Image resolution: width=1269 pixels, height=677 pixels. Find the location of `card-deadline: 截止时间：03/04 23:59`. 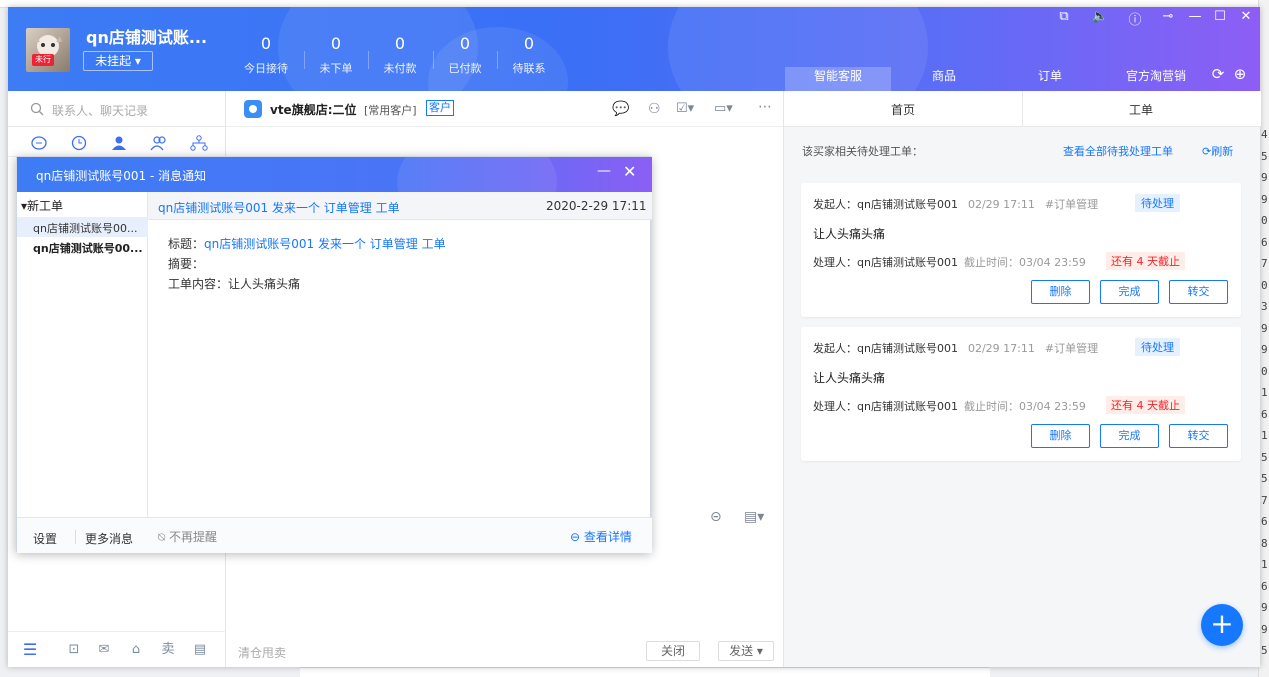

card-deadline: 截止时间：03/04 23:59 is located at coordinates (1024, 406).